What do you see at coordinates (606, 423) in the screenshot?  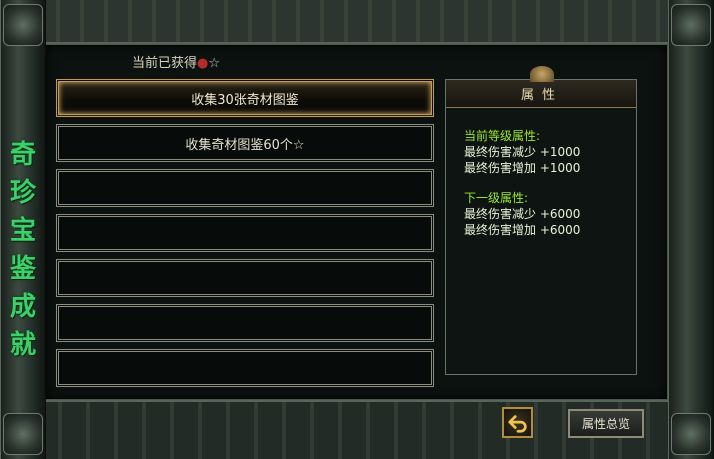 I see `attribute-overview-button: 属性总览` at bounding box center [606, 423].